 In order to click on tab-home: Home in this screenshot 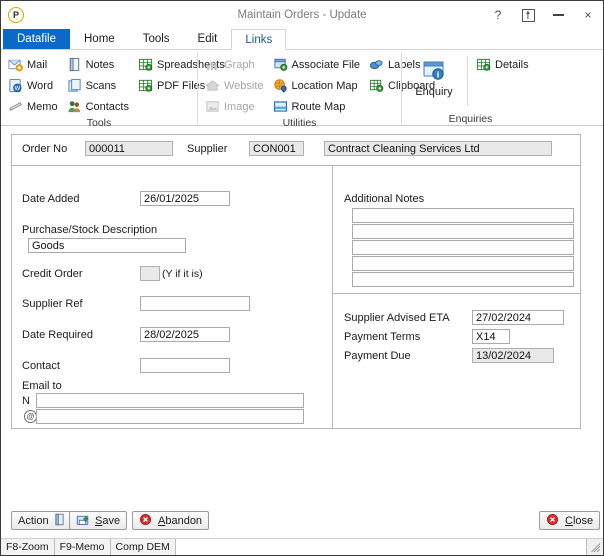, I will do `click(99, 38)`.